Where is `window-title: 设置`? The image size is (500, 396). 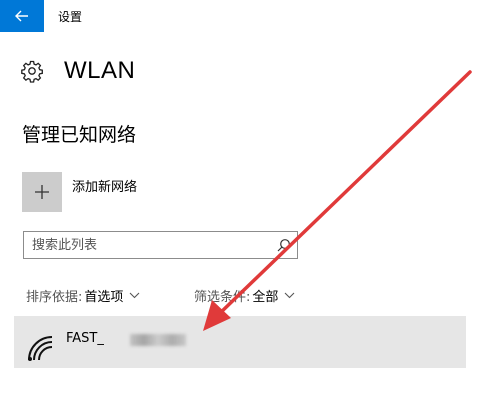
window-title: 设置 is located at coordinates (70, 17).